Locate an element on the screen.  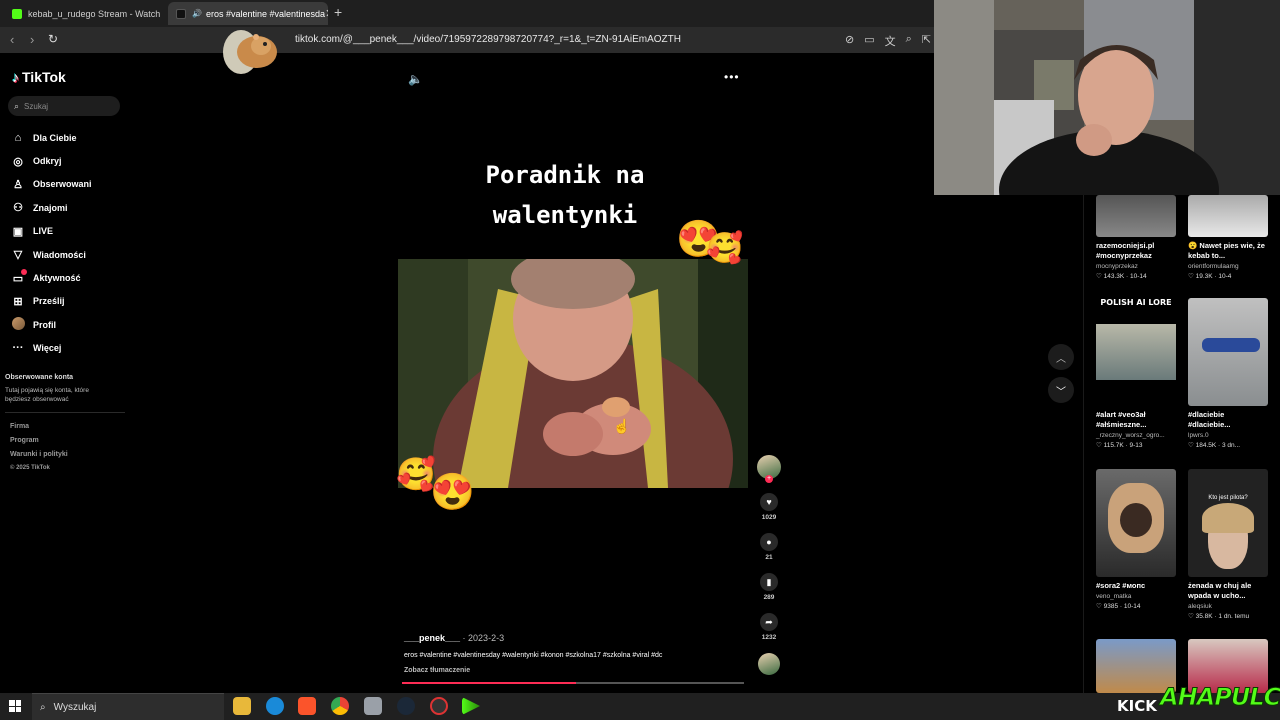
compass-icon: ◎ is located at coordinates (18, 161).